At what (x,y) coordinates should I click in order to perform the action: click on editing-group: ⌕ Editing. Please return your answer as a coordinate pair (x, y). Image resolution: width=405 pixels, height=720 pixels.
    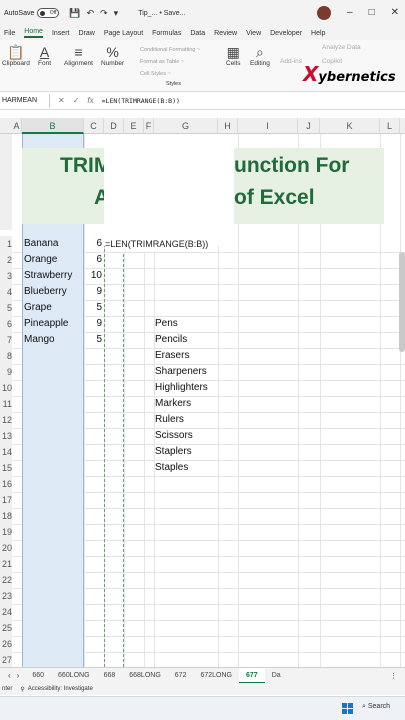
    Looking at the image, I should click on (260, 55).